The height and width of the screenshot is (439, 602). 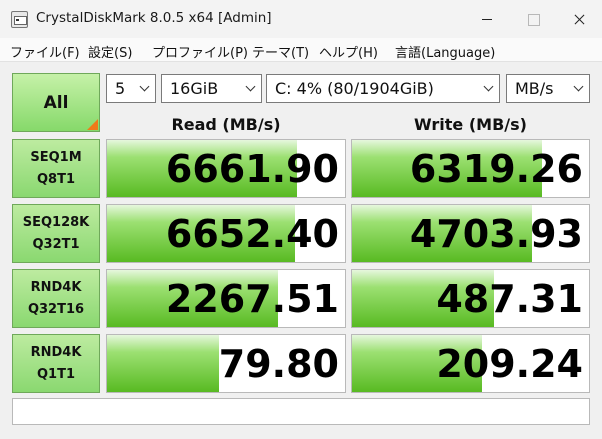 I want to click on read-result-cell: 6661.90, so click(x=226, y=168).